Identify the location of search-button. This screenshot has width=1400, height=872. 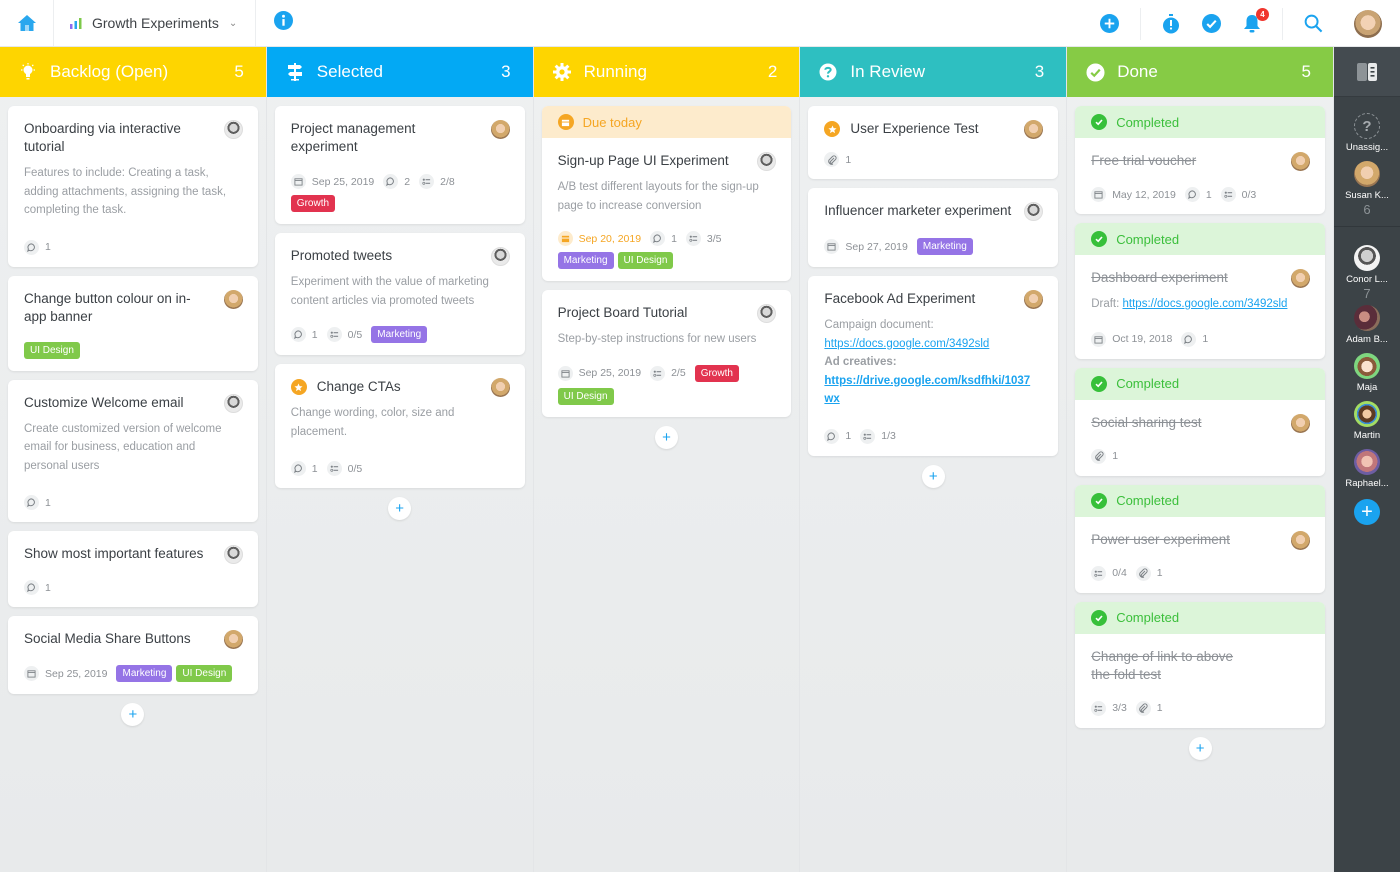
(1313, 23).